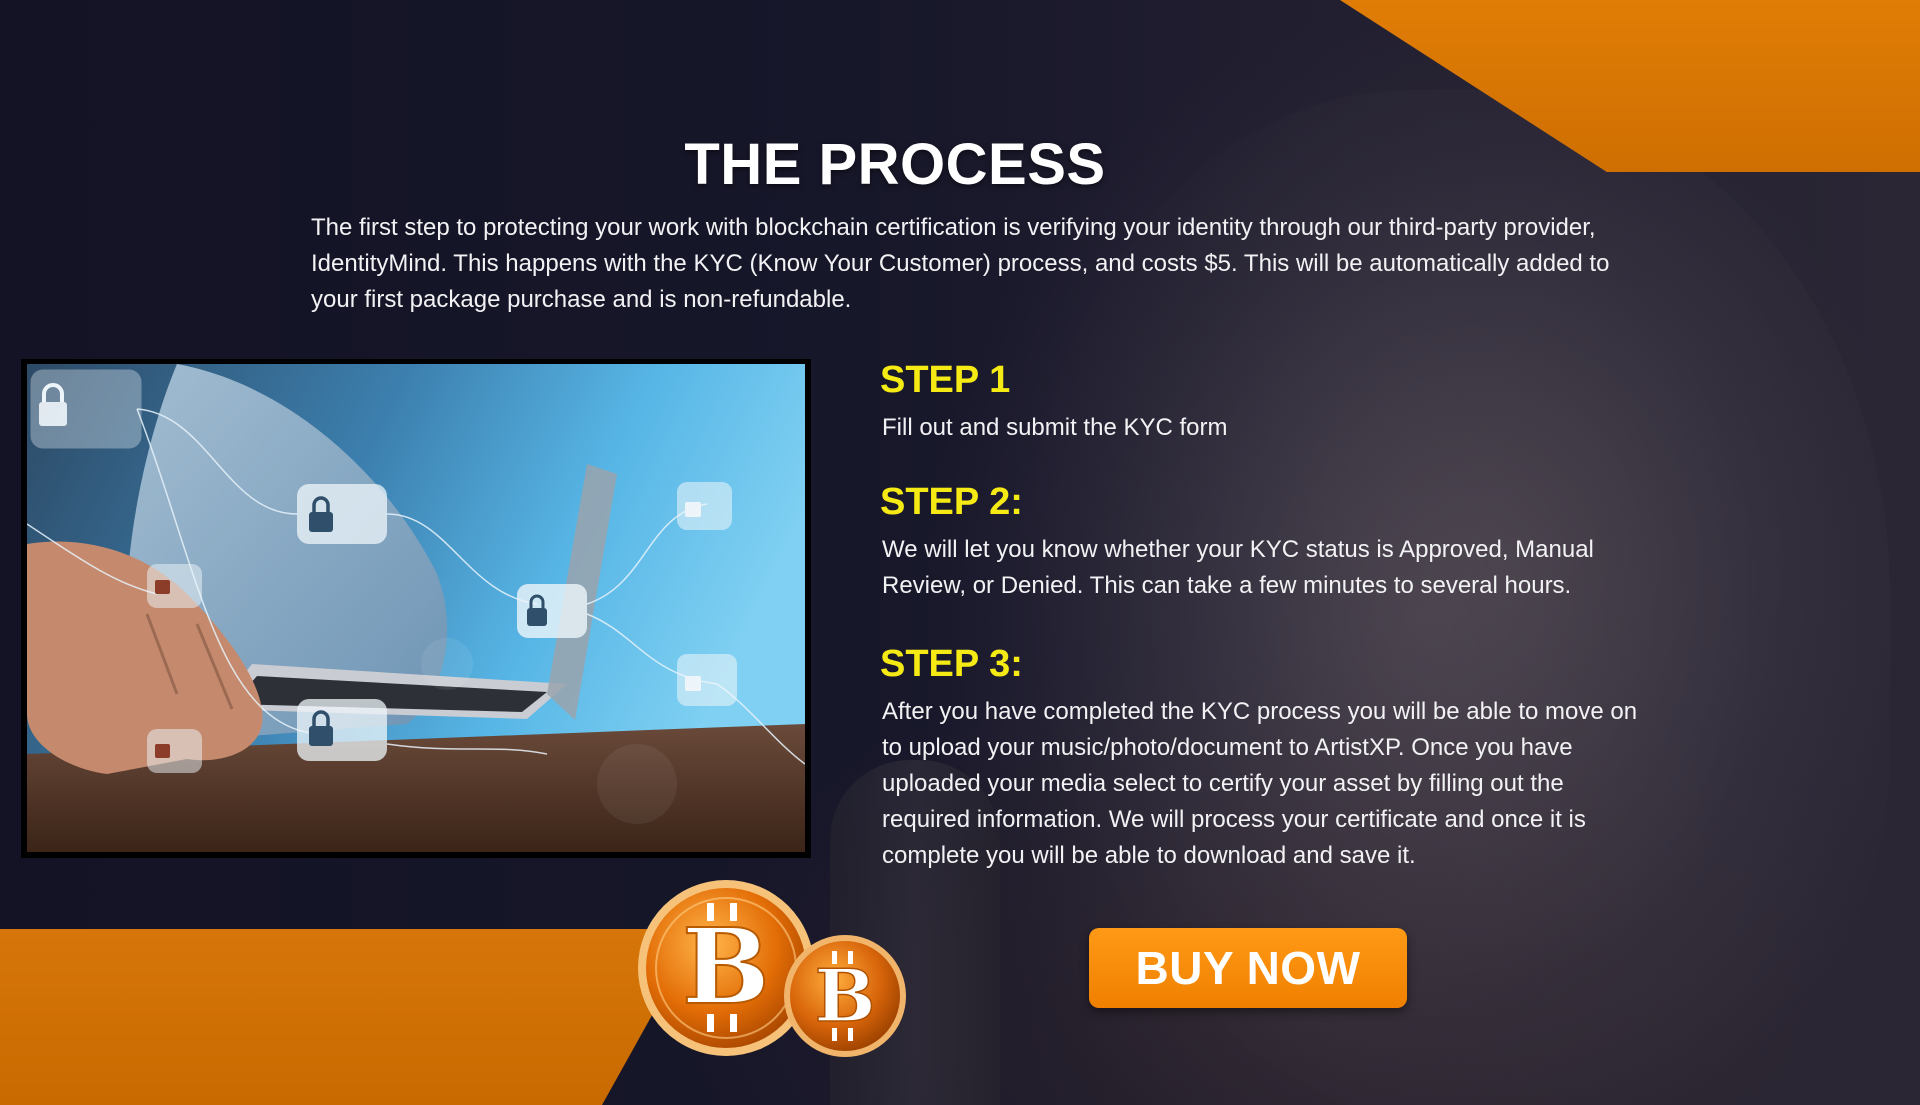 Image resolution: width=1920 pixels, height=1105 pixels. I want to click on section-title: THE PROCESS, so click(895, 164).